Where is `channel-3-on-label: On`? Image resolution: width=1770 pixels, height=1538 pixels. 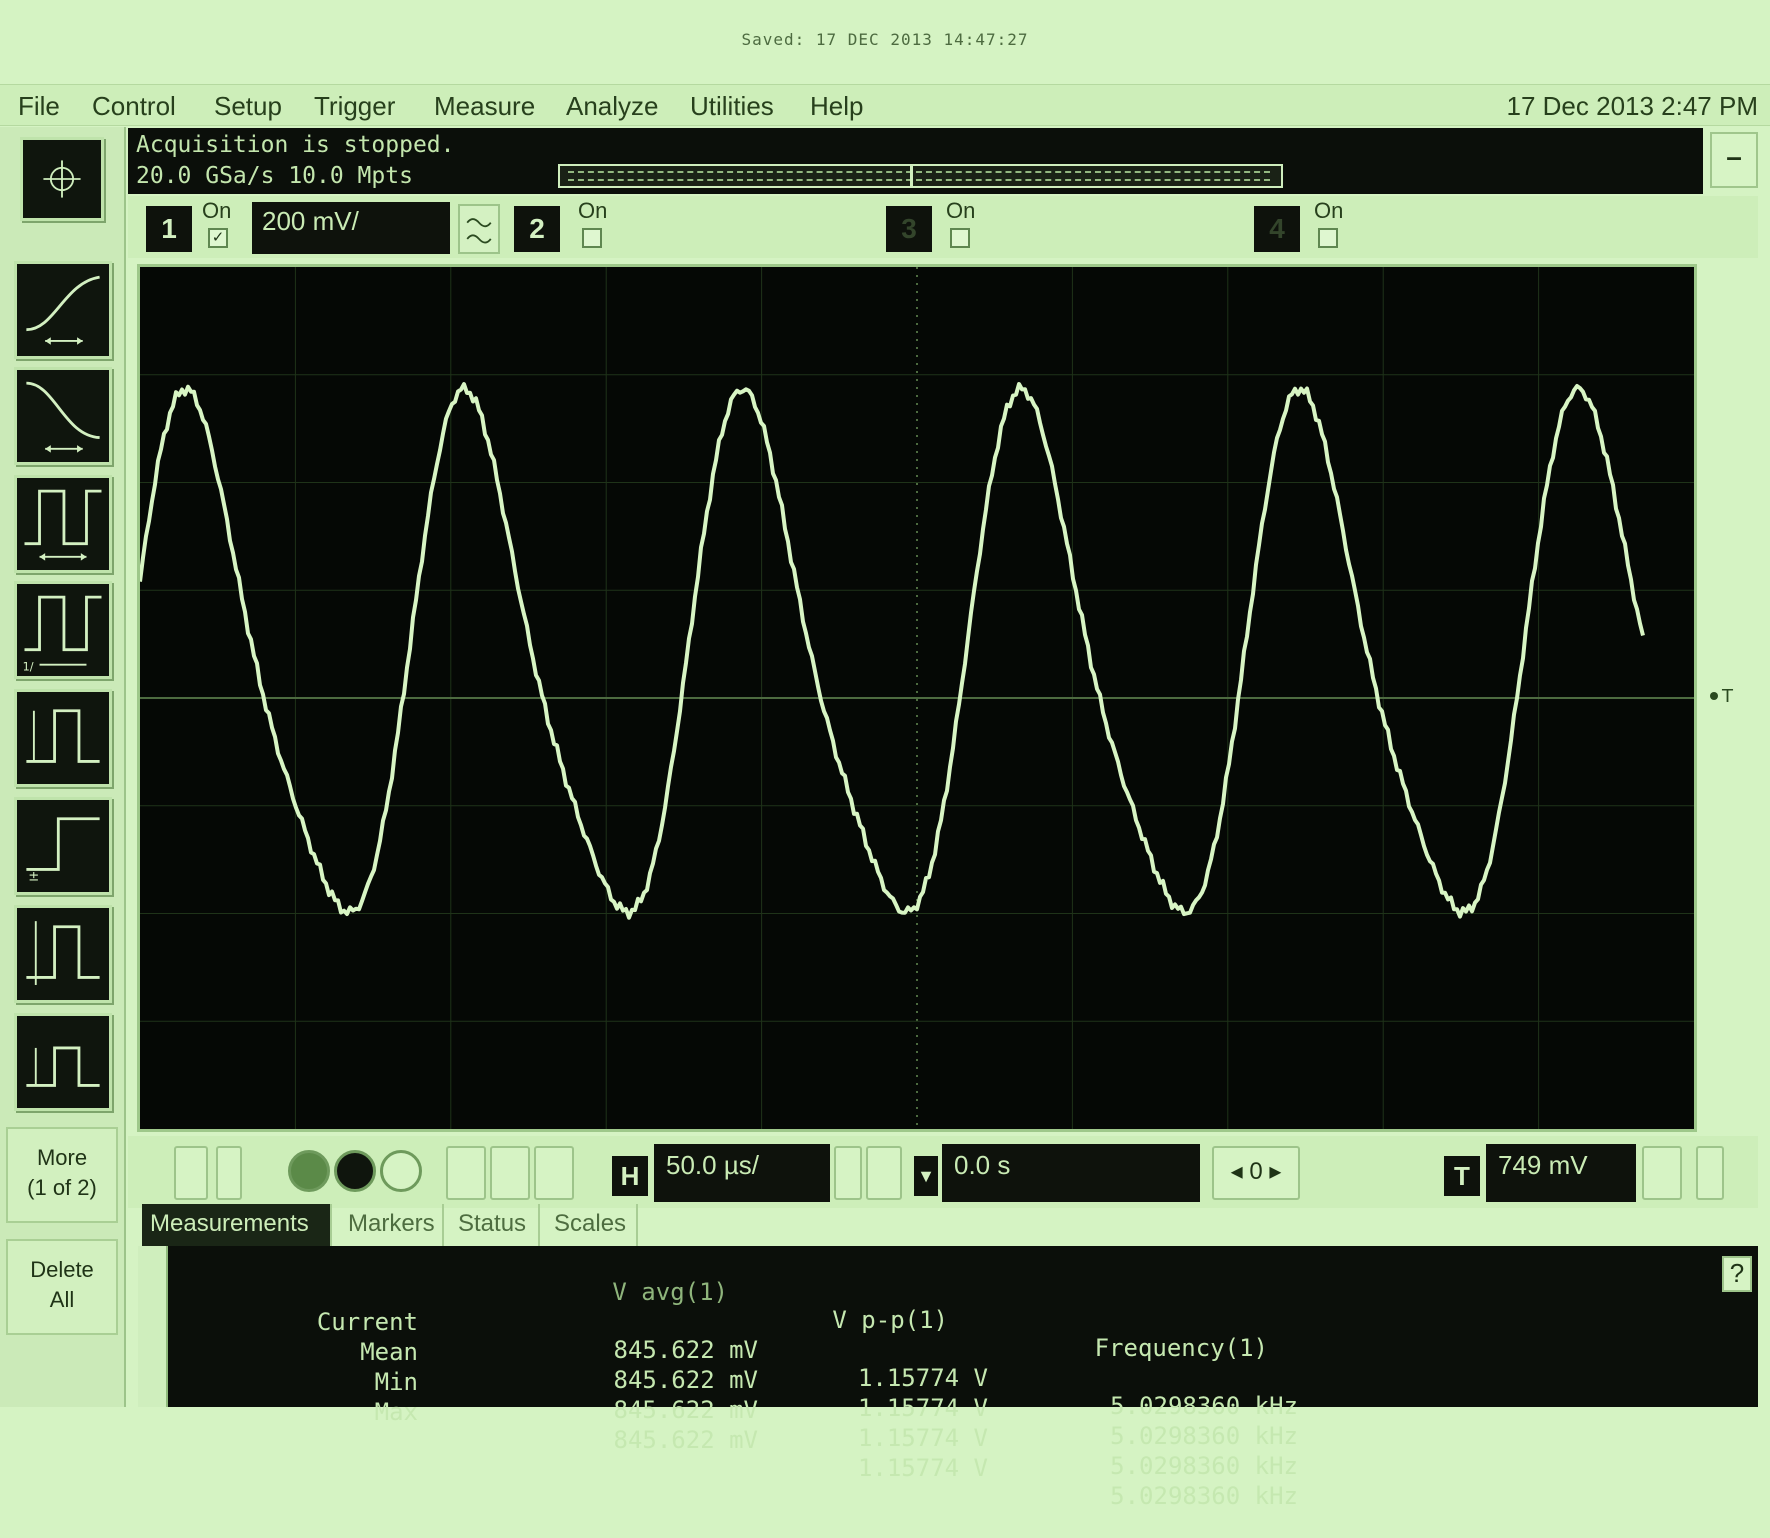 channel-3-on-label: On is located at coordinates (961, 210).